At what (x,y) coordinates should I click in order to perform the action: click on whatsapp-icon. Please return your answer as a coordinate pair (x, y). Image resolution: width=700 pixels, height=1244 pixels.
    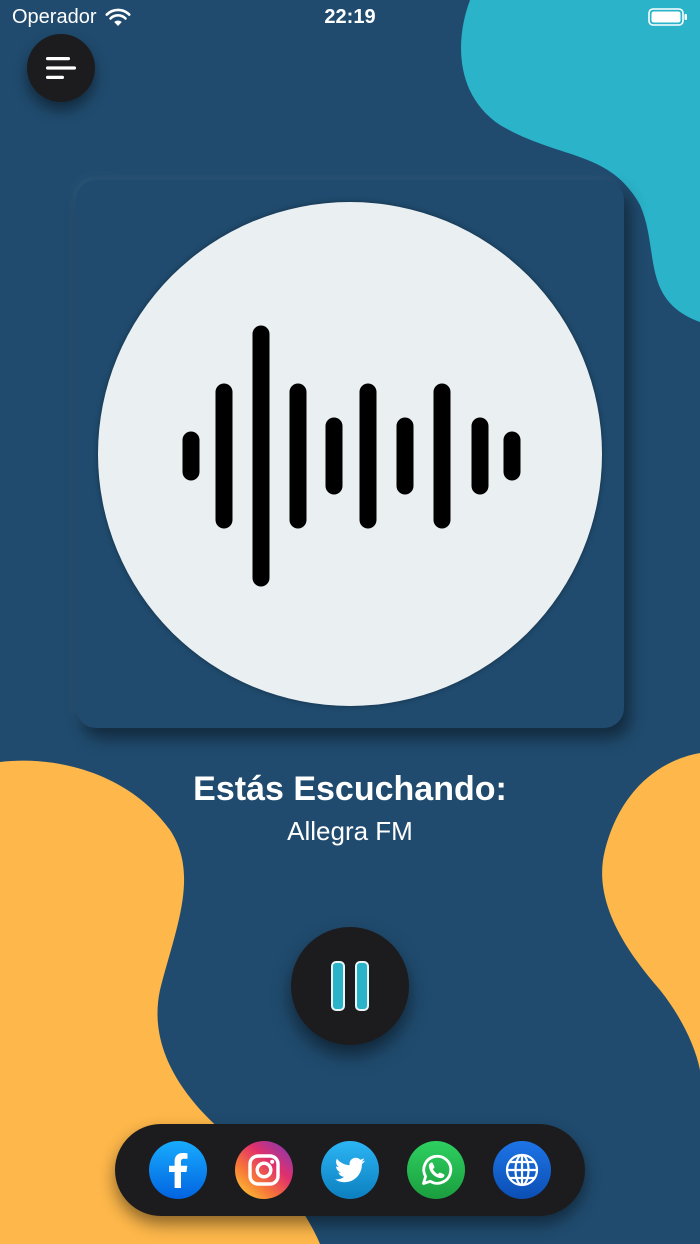
    Looking at the image, I should click on (436, 1170).